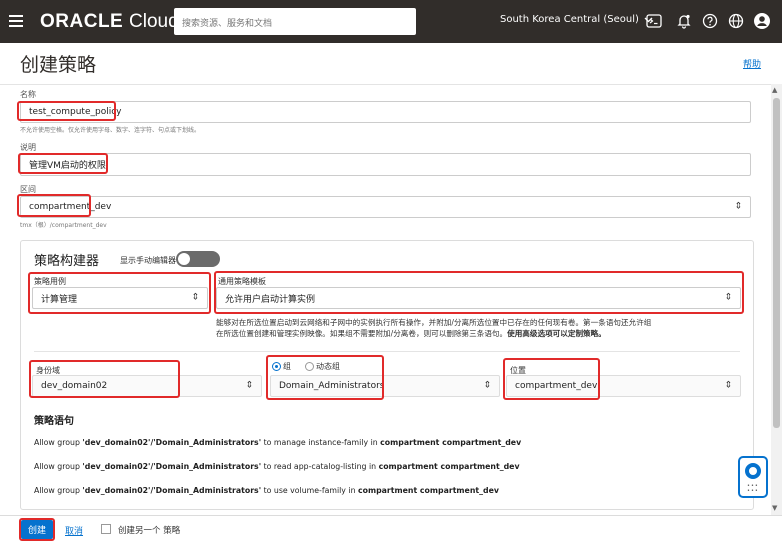 Image resolution: width=782 pixels, height=545 pixels. Describe the element at coordinates (28, 147) in the screenshot. I see `description-label: 说明` at that location.